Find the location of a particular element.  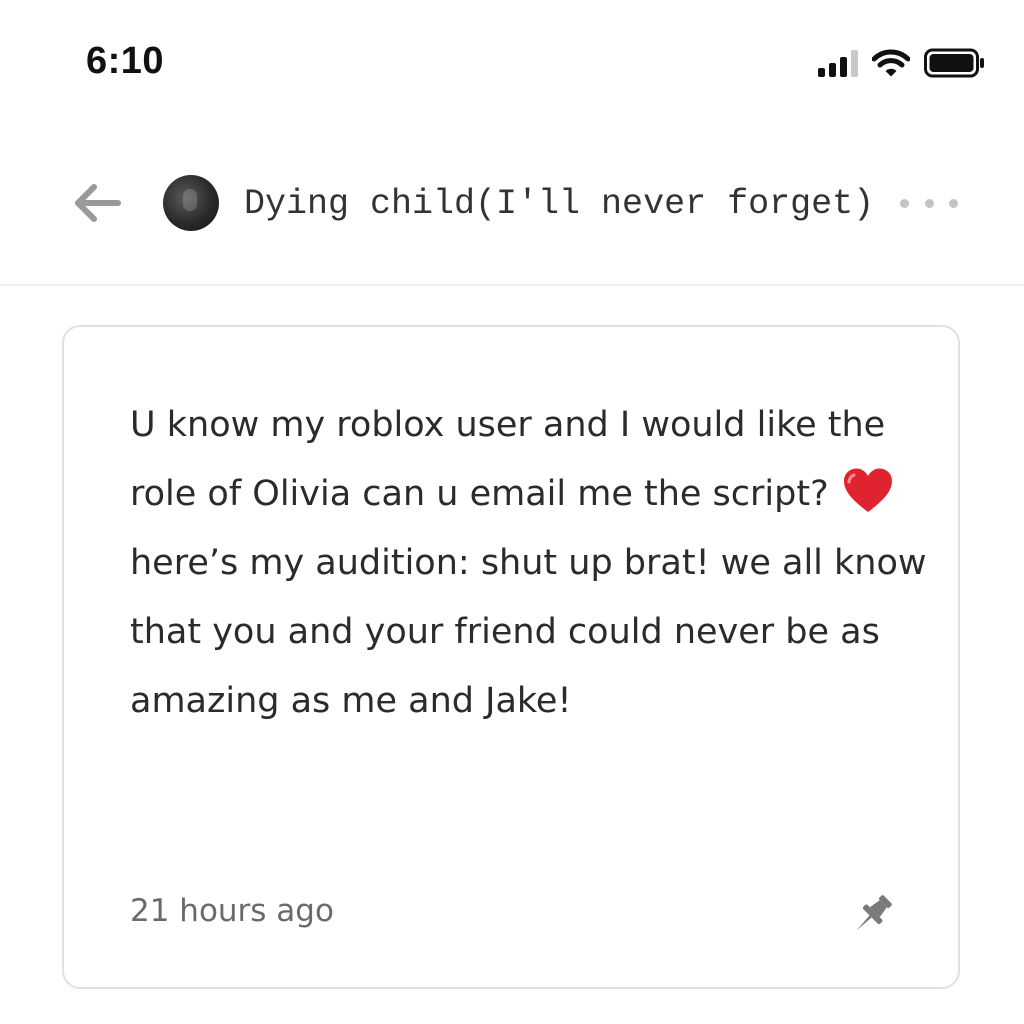

more-horizontal-icon is located at coordinates (904, 203).